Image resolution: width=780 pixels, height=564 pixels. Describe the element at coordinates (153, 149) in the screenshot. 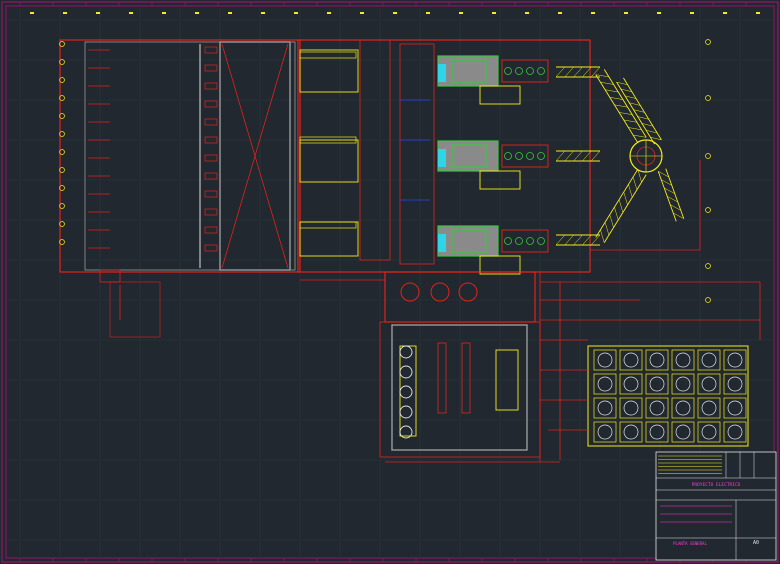

I see `hall-column-pins` at that location.